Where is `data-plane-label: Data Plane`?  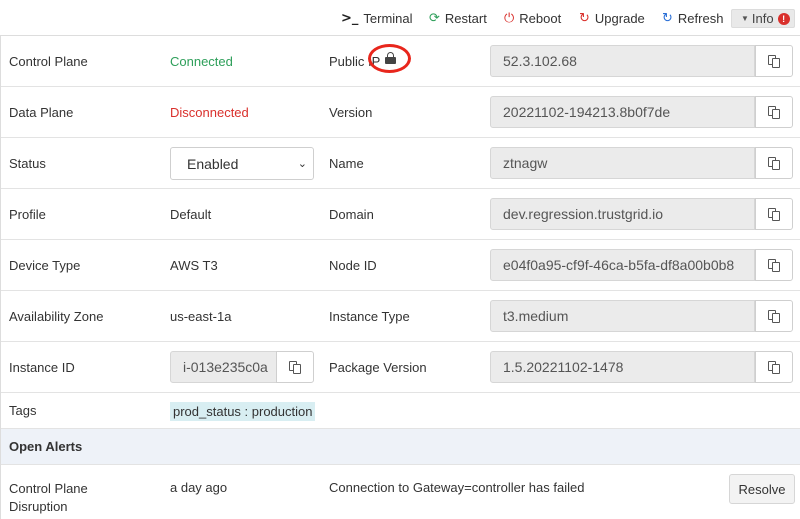
data-plane-label: Data Plane is located at coordinates (41, 112).